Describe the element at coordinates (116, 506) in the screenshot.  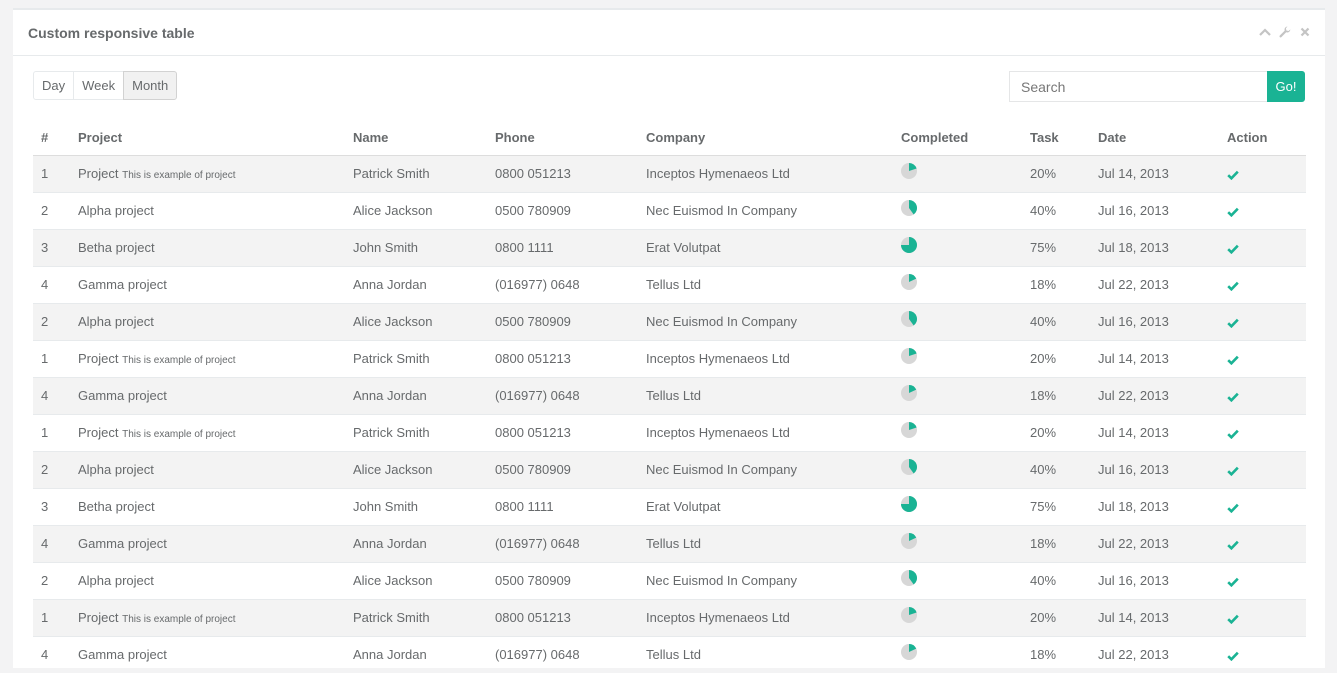
I see `project-name: Betha project` at that location.